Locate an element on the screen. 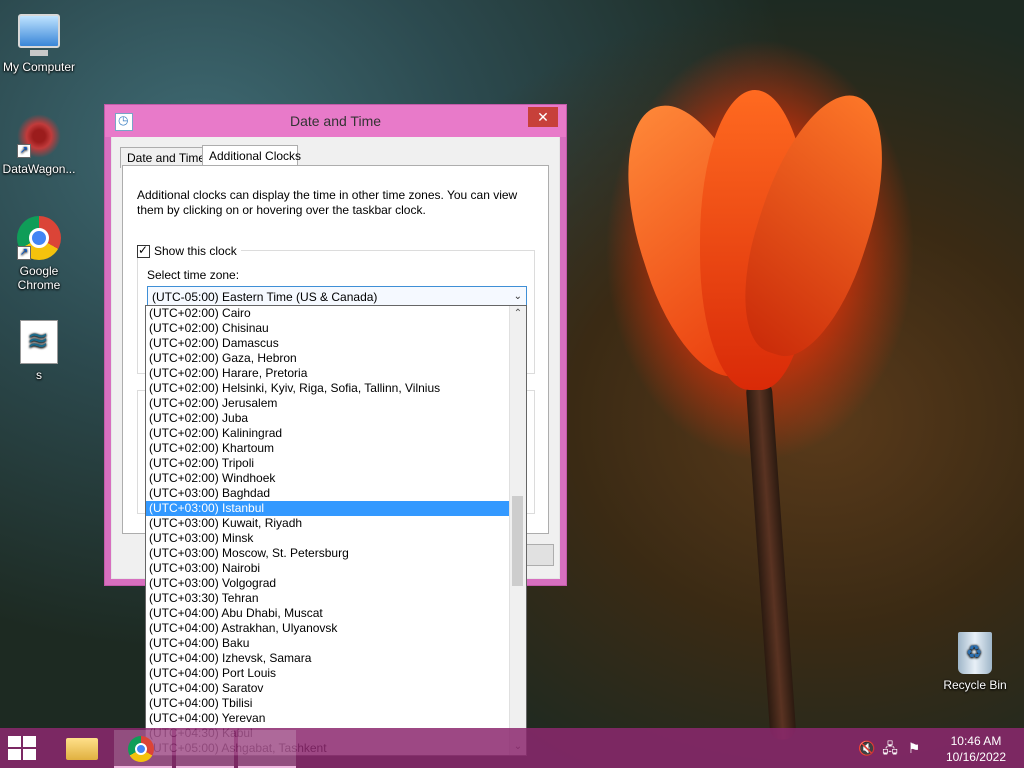 The width and height of the screenshot is (1024, 768). desktop-icon-google-chrome: ↗ Google Chrome is located at coordinates (39, 254).